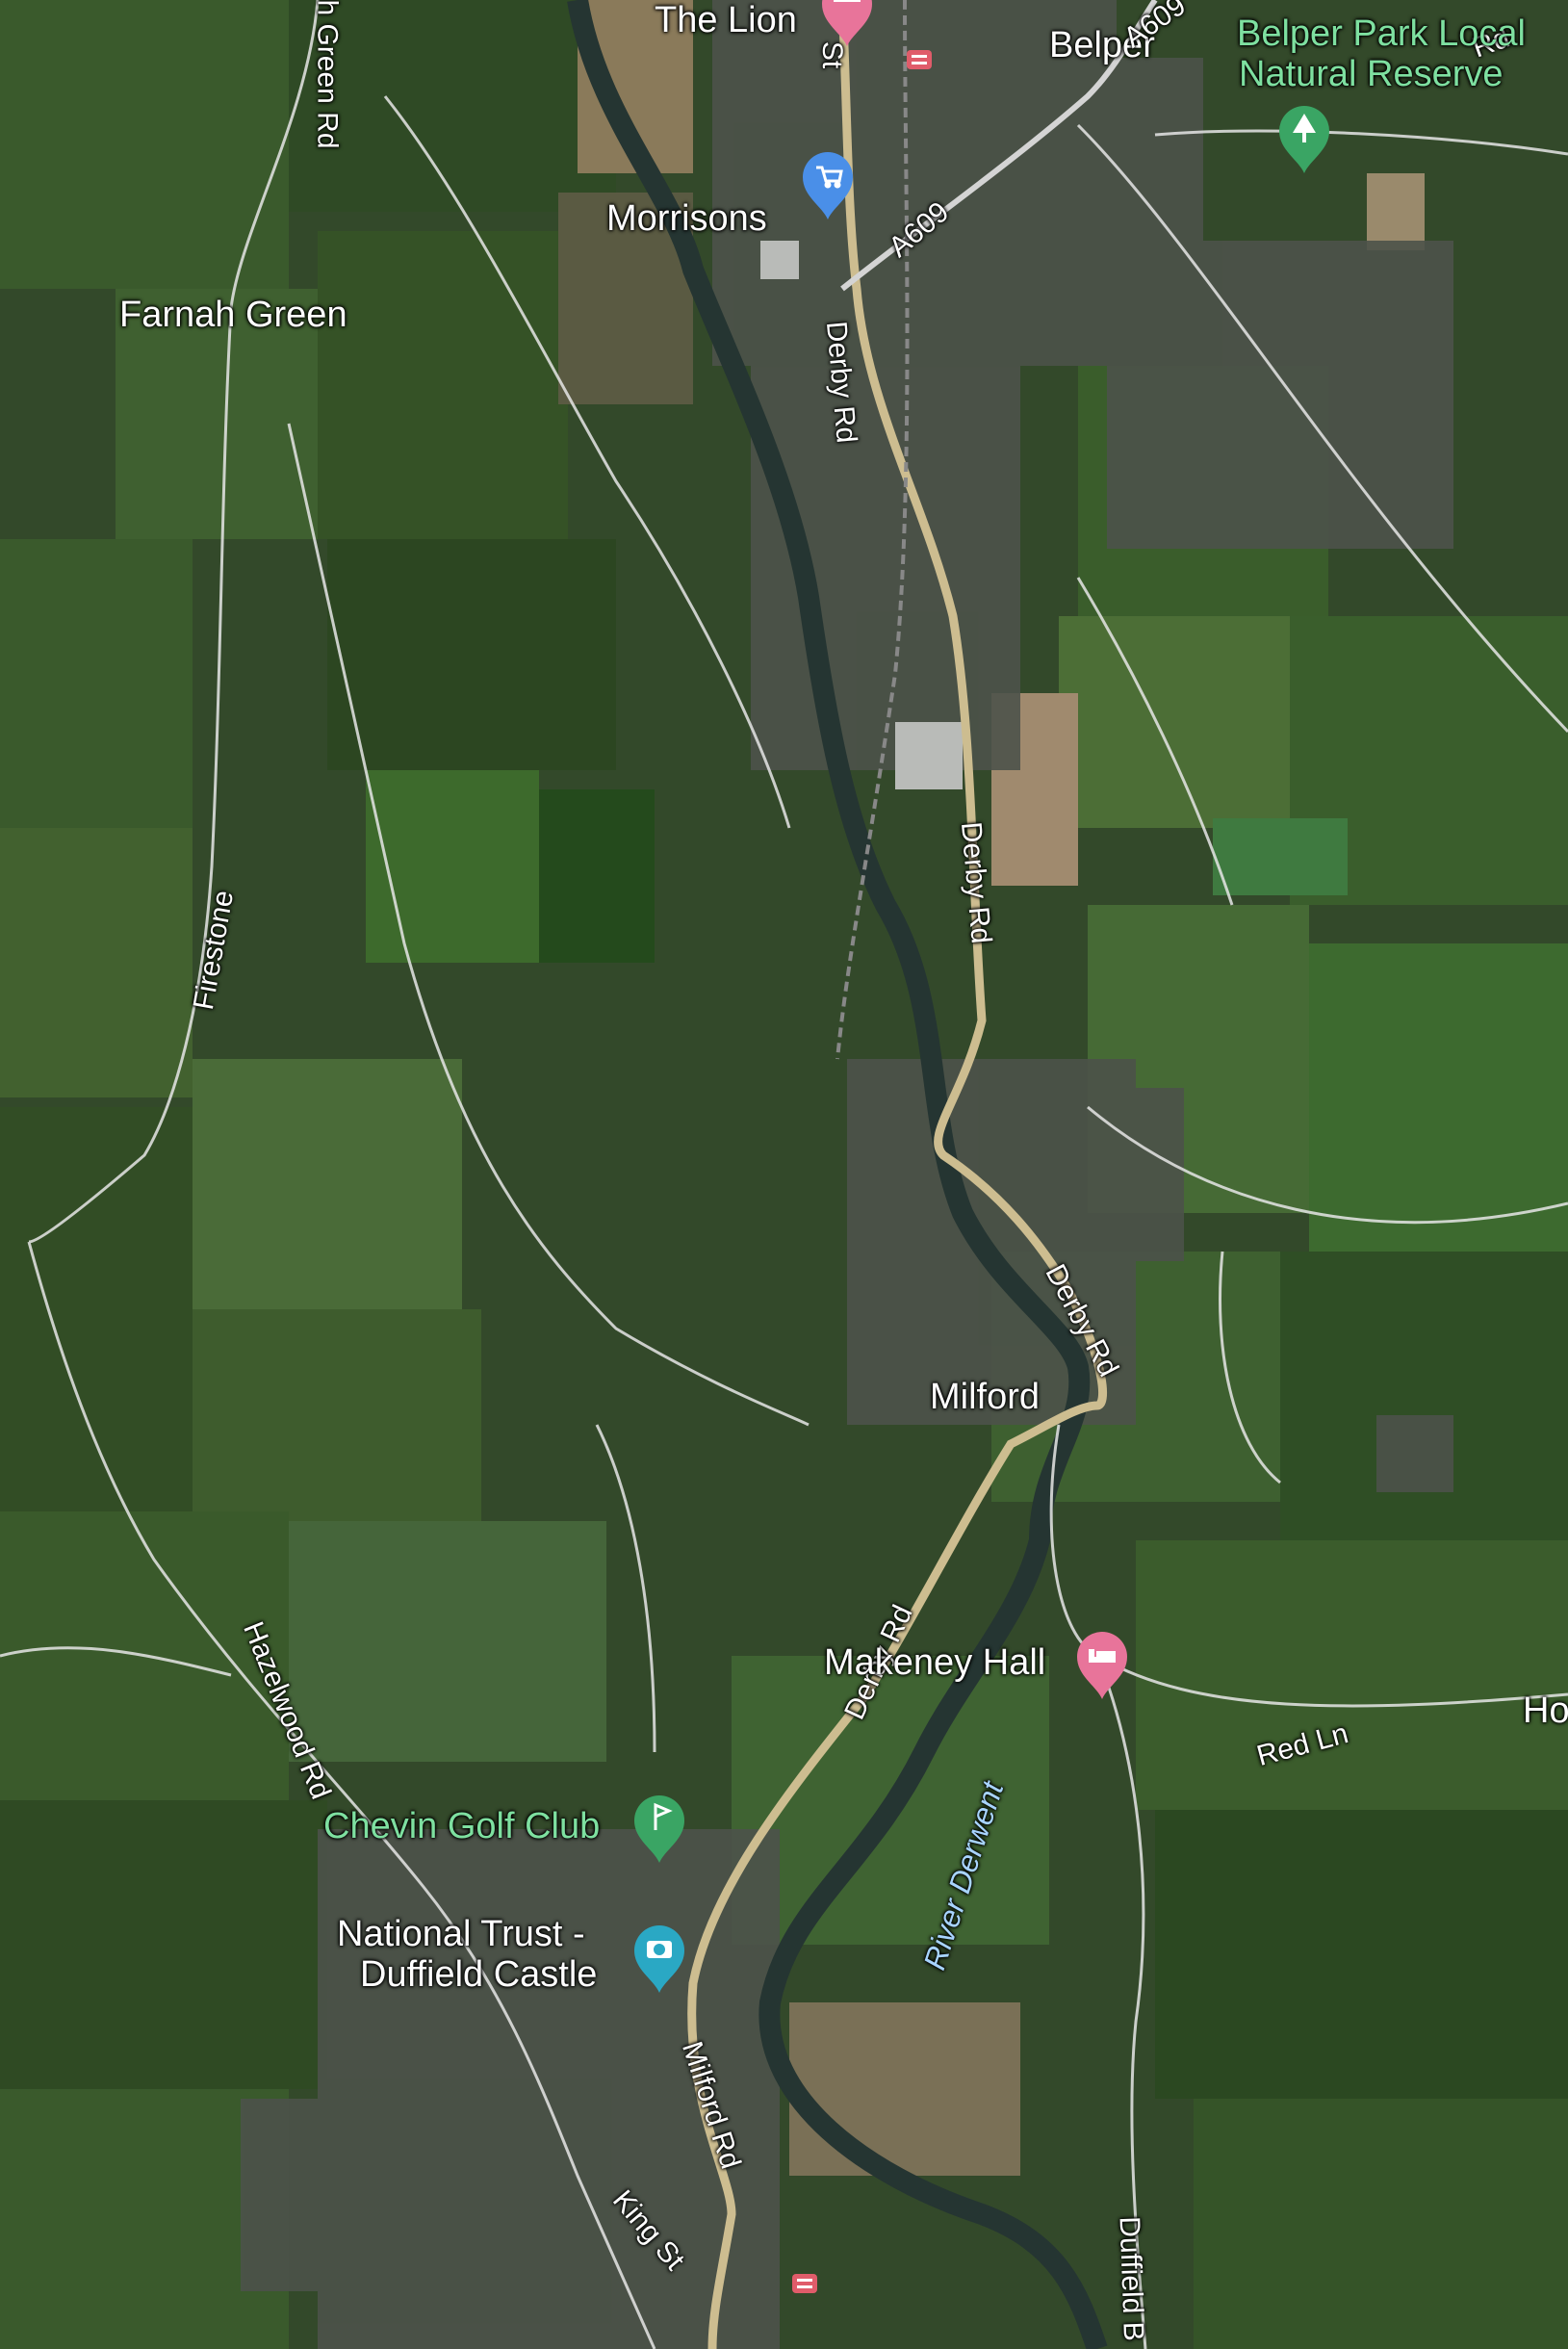 The height and width of the screenshot is (2349, 1568). I want to click on farnah-green-rd-label: h Green Rd, so click(327, 75).